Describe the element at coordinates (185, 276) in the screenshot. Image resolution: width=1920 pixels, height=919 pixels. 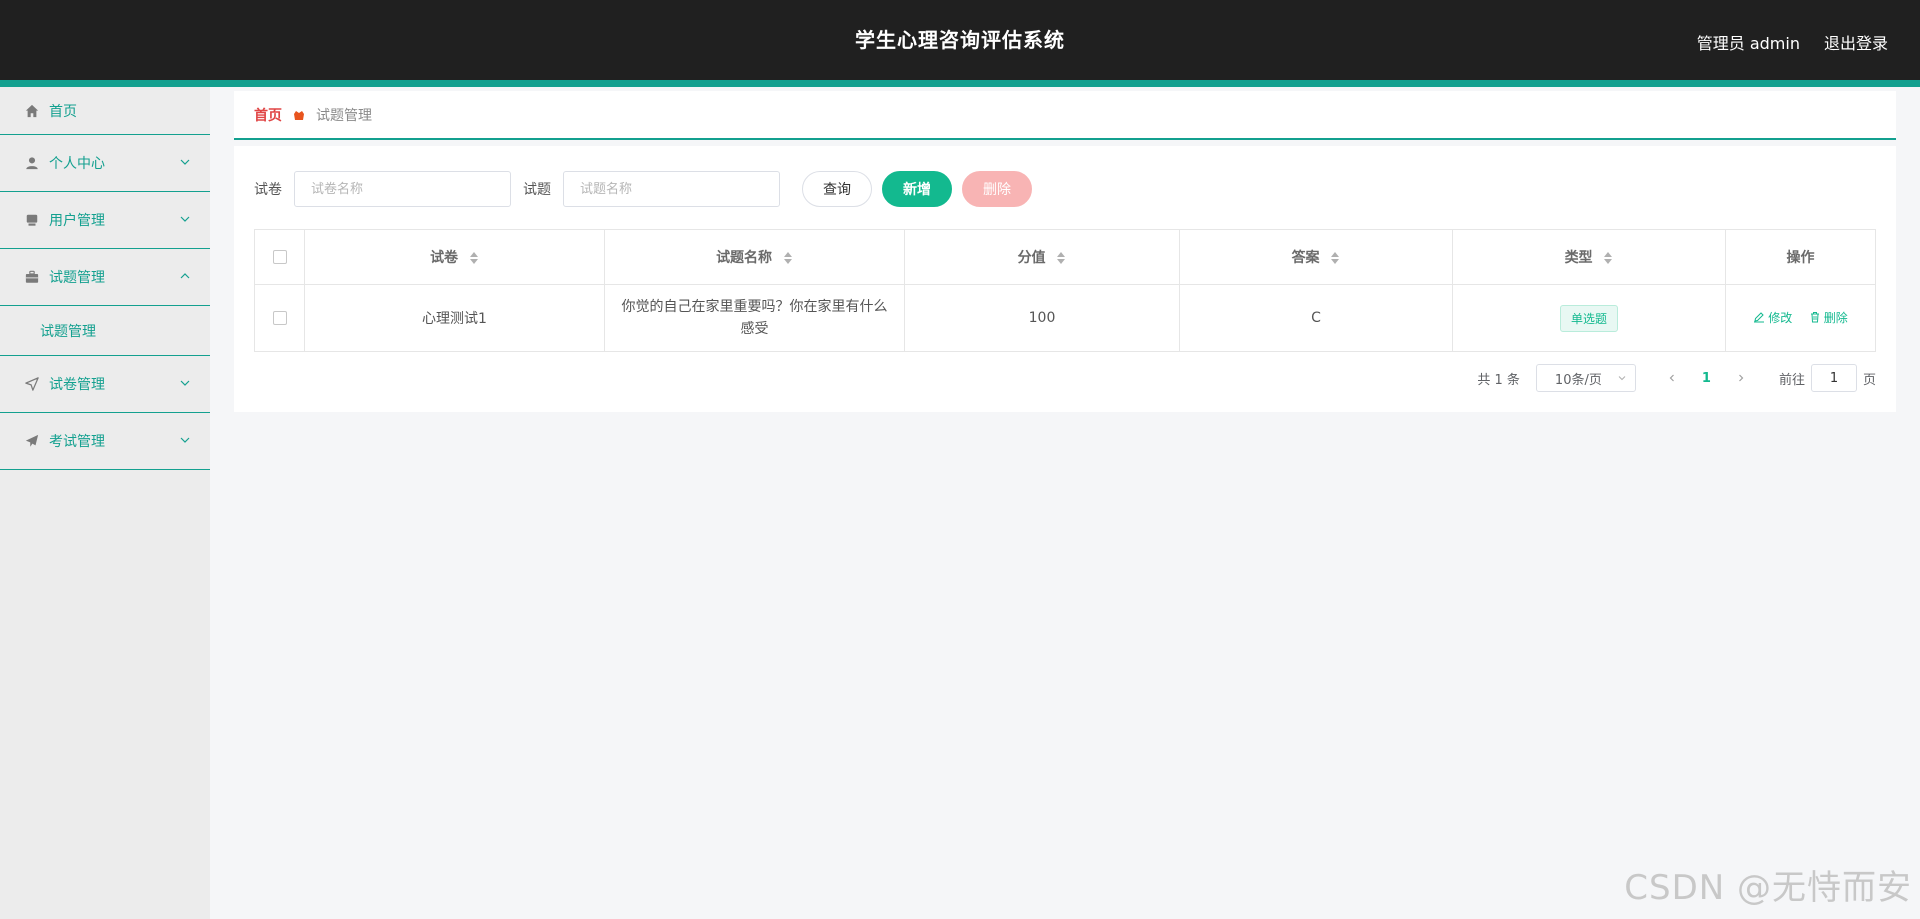
I see `chevron-up-icon` at that location.